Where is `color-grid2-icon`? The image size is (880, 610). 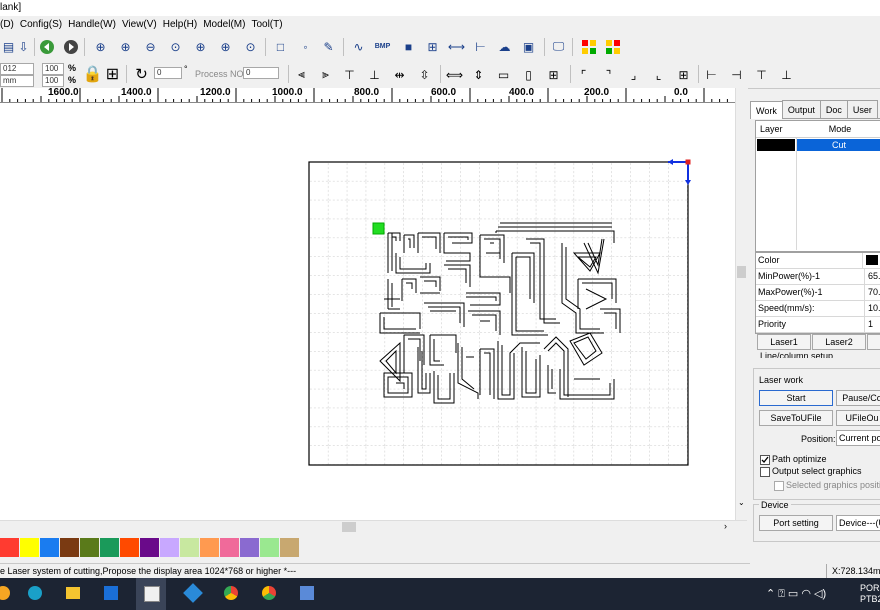
color-grid2-icon is located at coordinates (612, 46).